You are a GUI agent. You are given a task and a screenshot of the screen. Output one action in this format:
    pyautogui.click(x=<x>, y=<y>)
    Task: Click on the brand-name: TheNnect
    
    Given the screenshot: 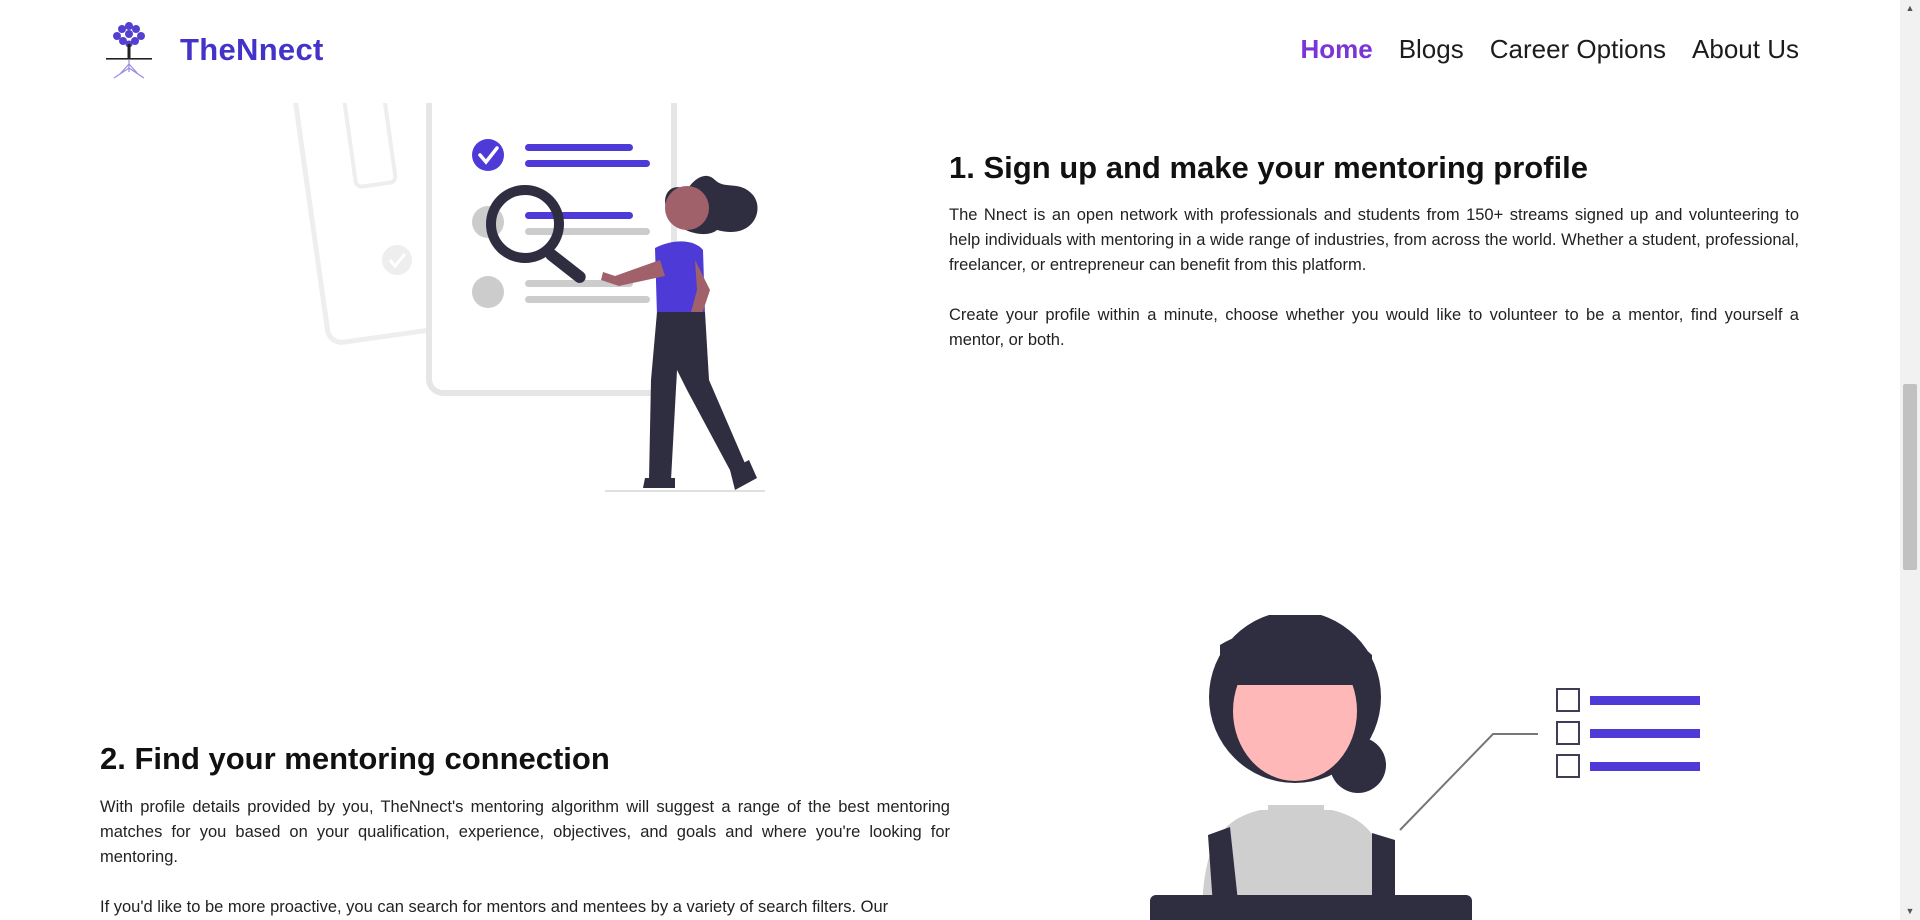 What is the action you would take?
    pyautogui.click(x=252, y=50)
    